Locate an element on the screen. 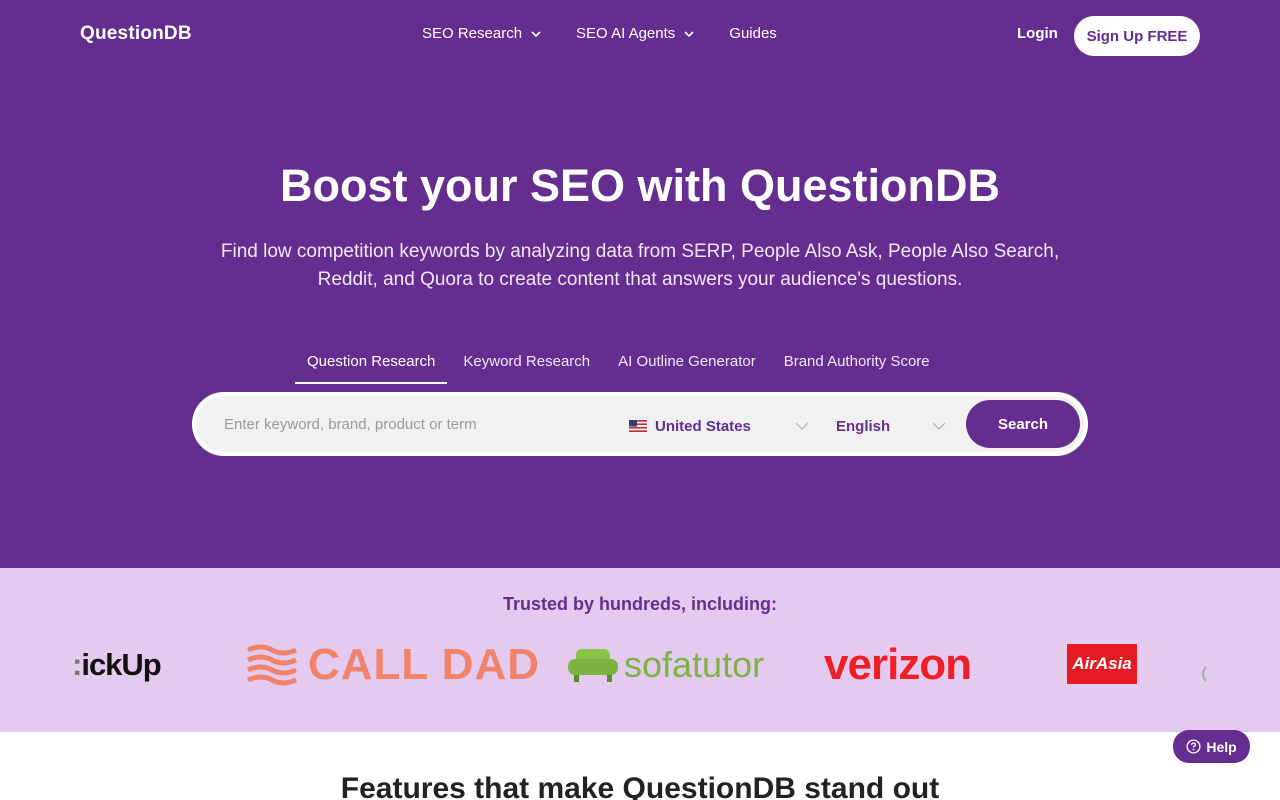 The width and height of the screenshot is (1280, 800). search-button: Search is located at coordinates (1023, 424).